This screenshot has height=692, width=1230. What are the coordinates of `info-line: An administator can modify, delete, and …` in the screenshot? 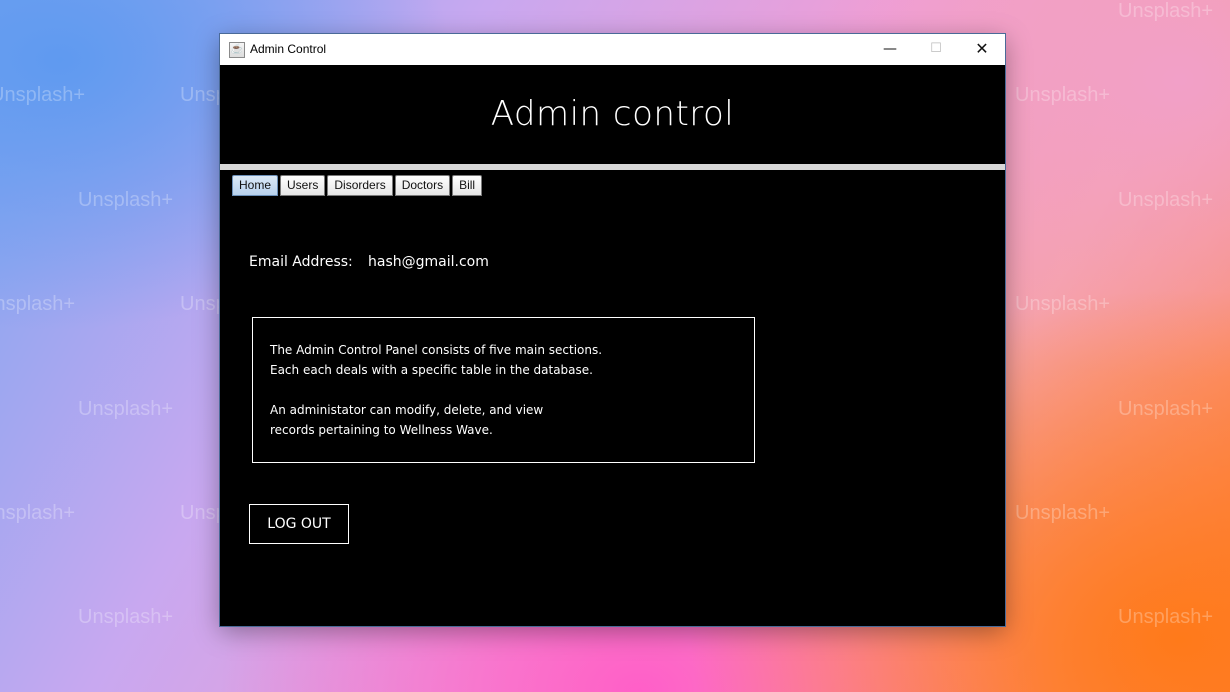 It's located at (407, 410).